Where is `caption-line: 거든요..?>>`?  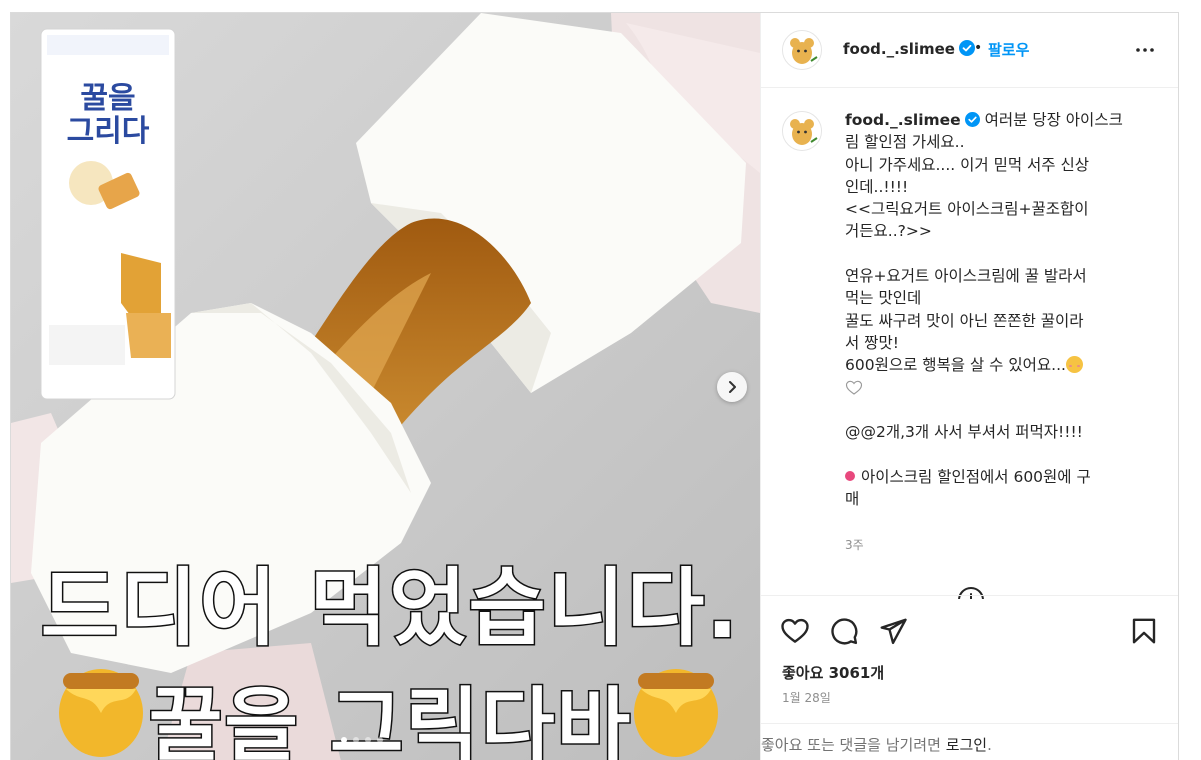 caption-line: 거든요..?>> is located at coordinates (888, 231).